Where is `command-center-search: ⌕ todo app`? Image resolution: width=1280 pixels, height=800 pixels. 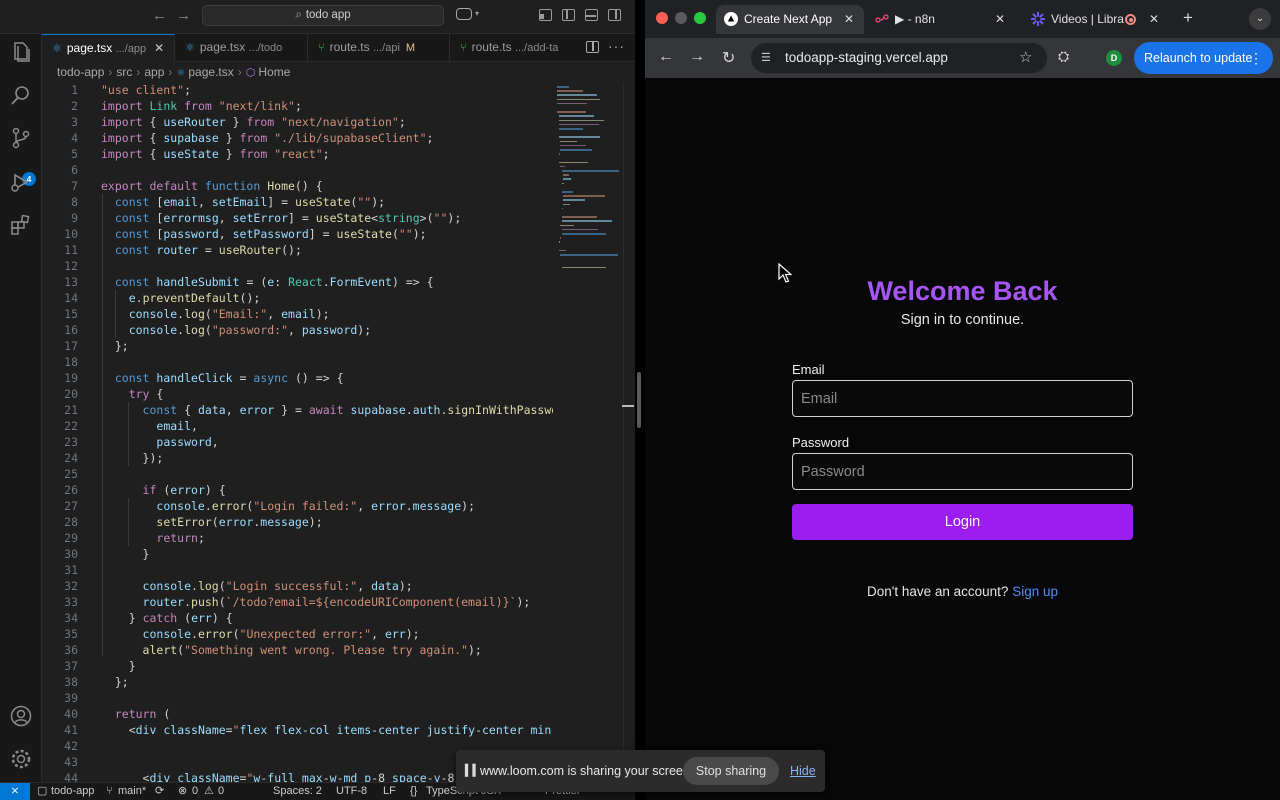
command-center-search: ⌕ todo app is located at coordinates (323, 15).